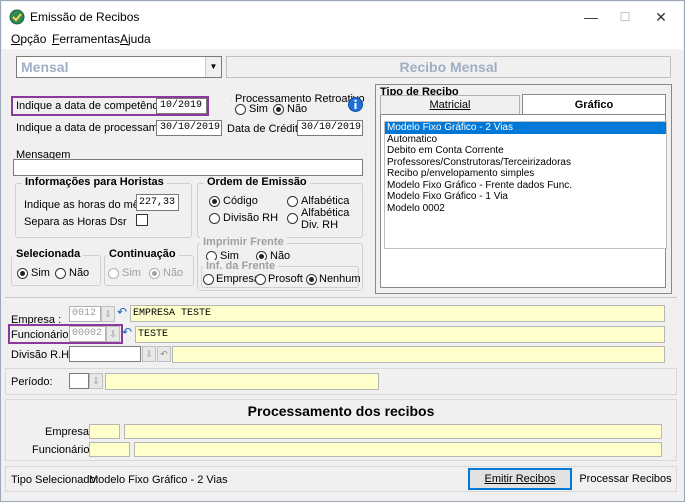 The image size is (685, 502). I want to click on credito-input: 30/10/2019, so click(330, 128).